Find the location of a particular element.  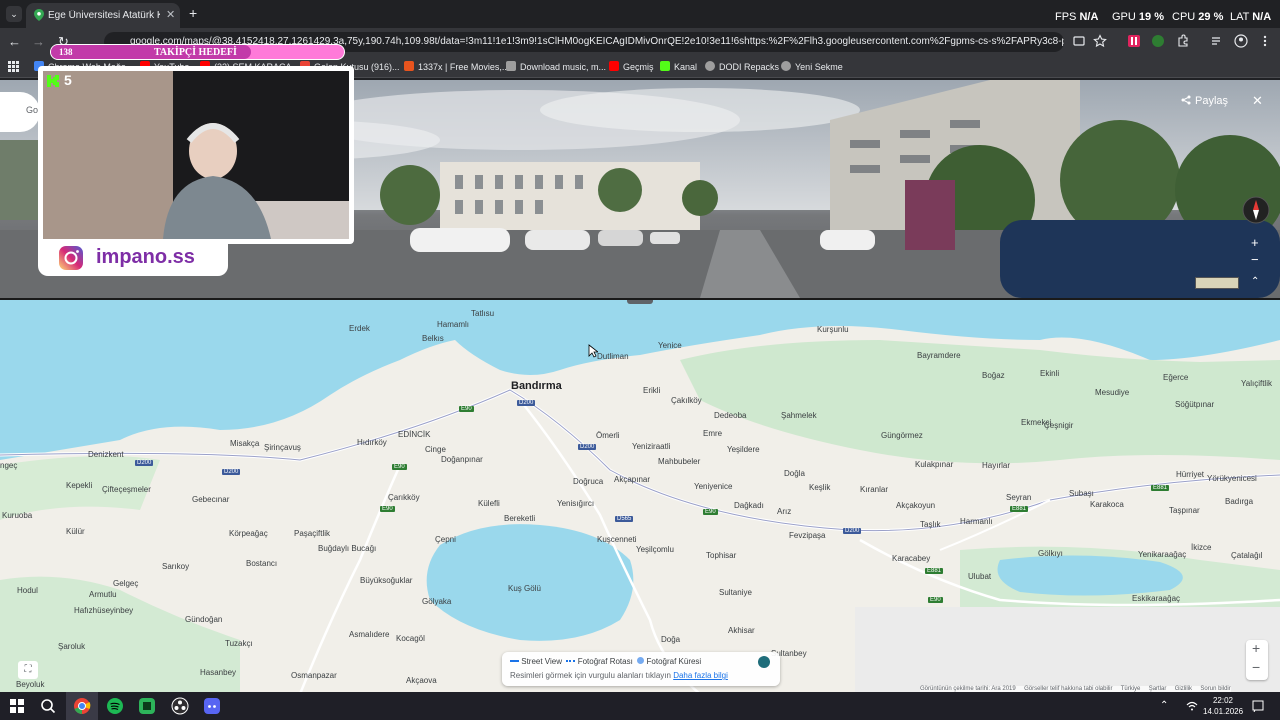

map-place-label: Ekinli is located at coordinates (1049, 373).